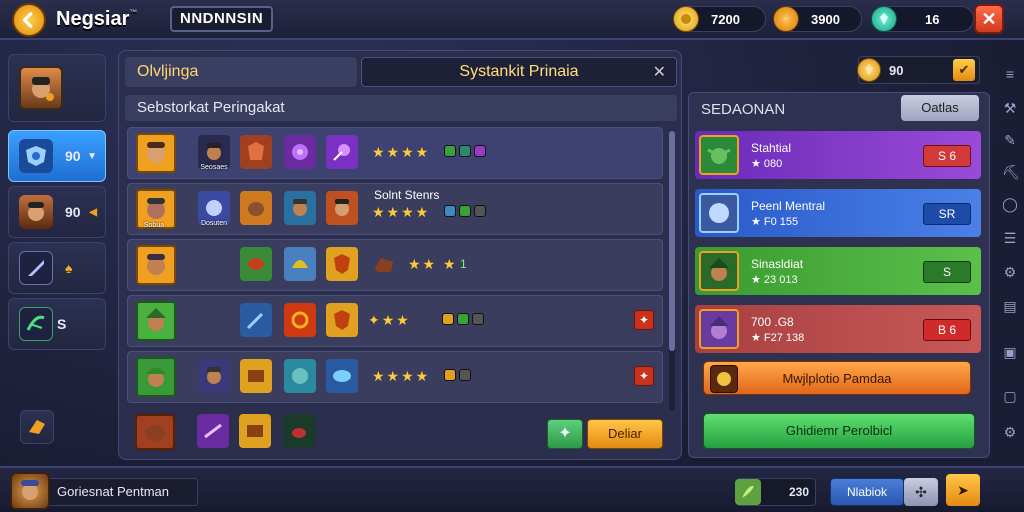 This screenshot has width=1024, height=512. What do you see at coordinates (838, 213) in the screenshot?
I see `hero-card: Peenl Mentral ★ F0 155 SR` at bounding box center [838, 213].